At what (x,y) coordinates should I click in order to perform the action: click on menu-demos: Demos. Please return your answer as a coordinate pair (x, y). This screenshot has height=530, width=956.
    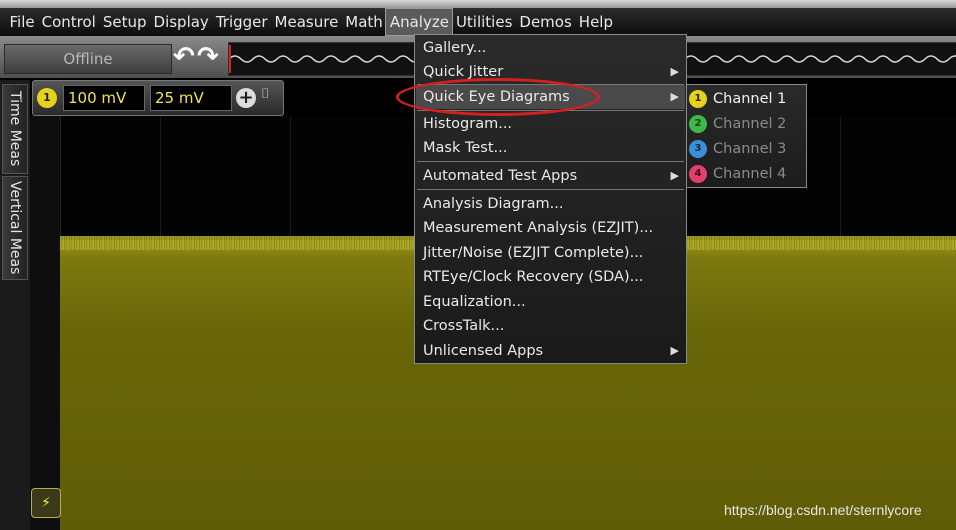
    Looking at the image, I should click on (545, 22).